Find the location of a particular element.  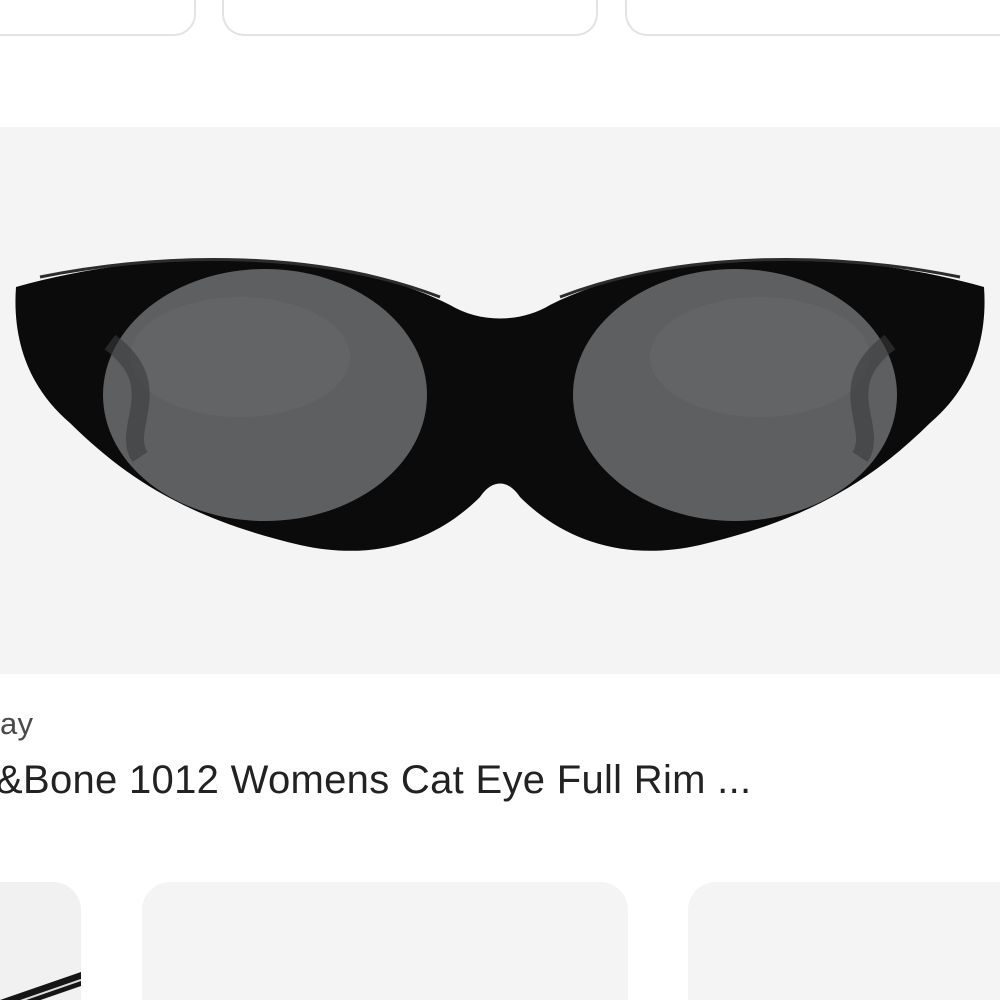

sunglasses-thumbnail is located at coordinates (41, 986).